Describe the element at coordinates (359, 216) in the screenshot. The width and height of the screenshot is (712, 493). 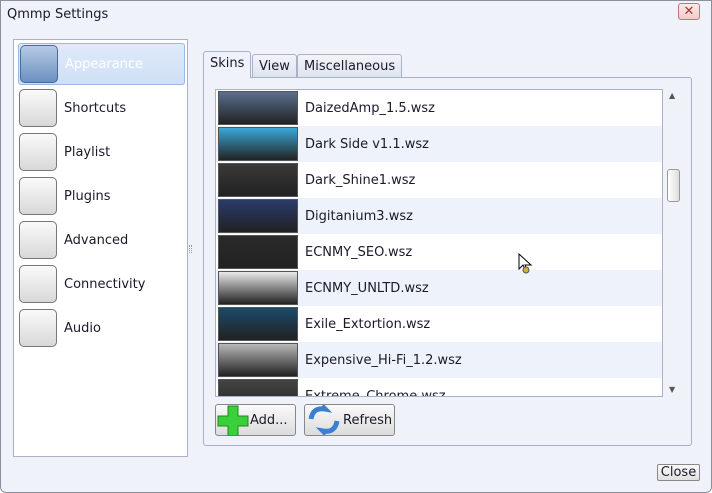
I see `skin-name: Digitanium3.wsz` at that location.